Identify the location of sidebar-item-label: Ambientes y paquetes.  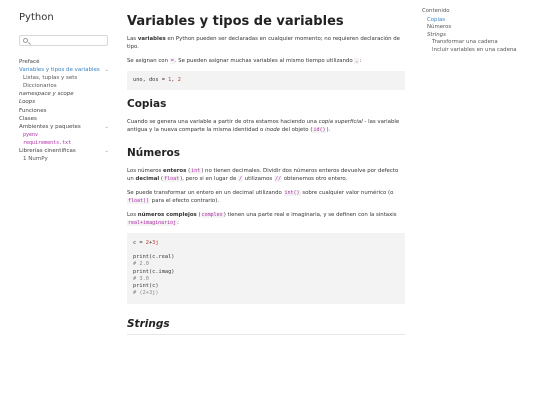
(50, 126).